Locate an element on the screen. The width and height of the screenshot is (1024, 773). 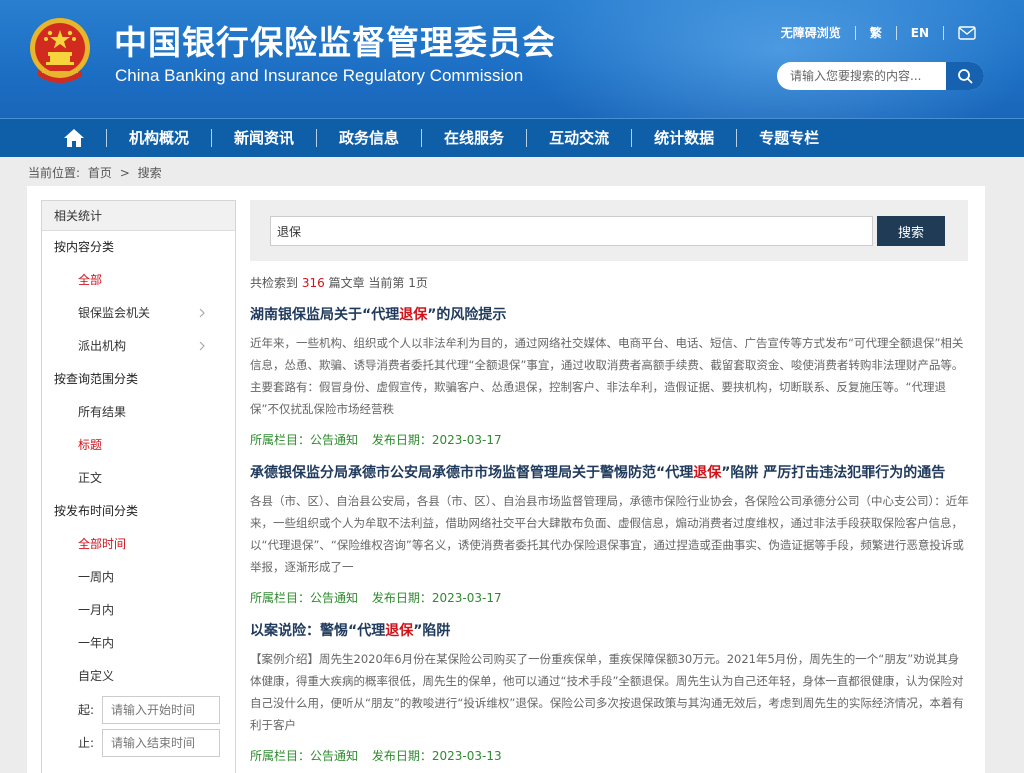
nav-item-statistics: 统计数据 is located at coordinates (683, 138).